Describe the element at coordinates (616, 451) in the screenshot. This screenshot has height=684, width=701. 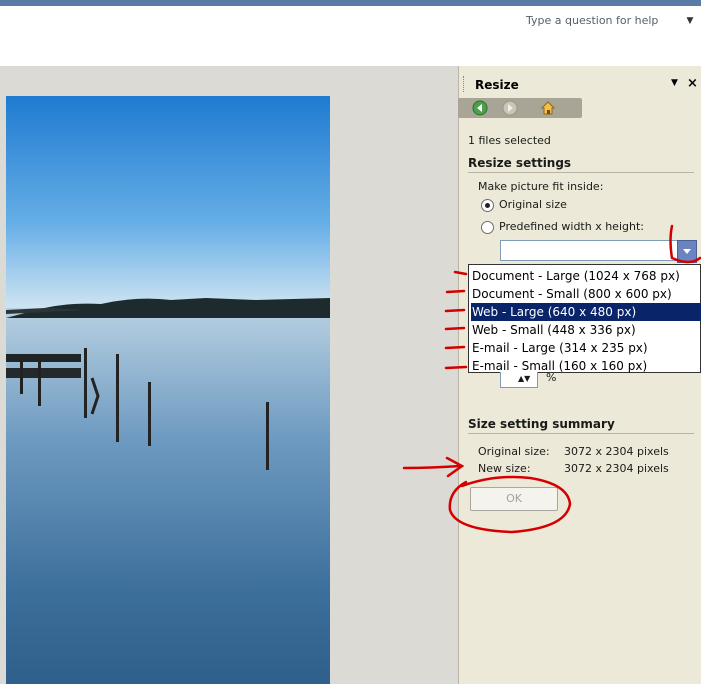
I see `original-size-summary-value: 3072 x 2304 pixels` at that location.